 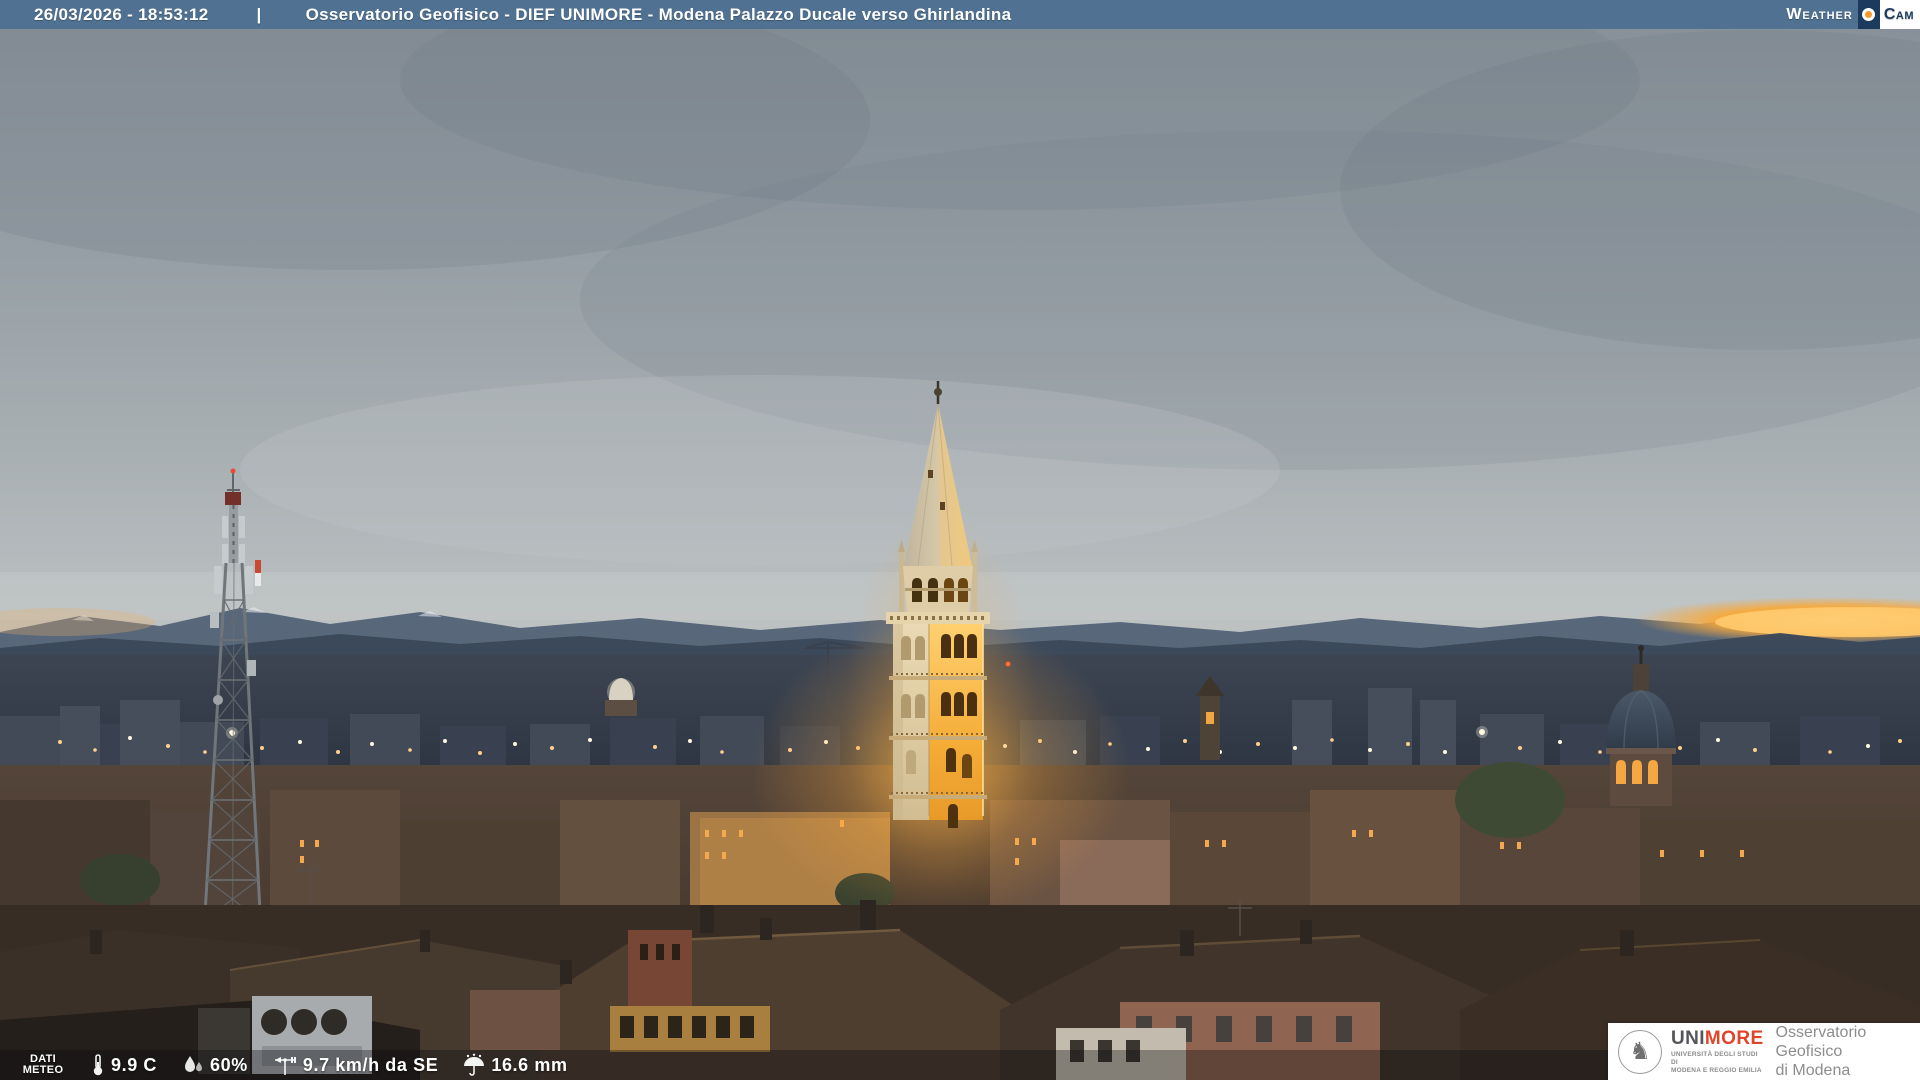 I want to click on rain-umbrella-icon, so click(x=474, y=1064).